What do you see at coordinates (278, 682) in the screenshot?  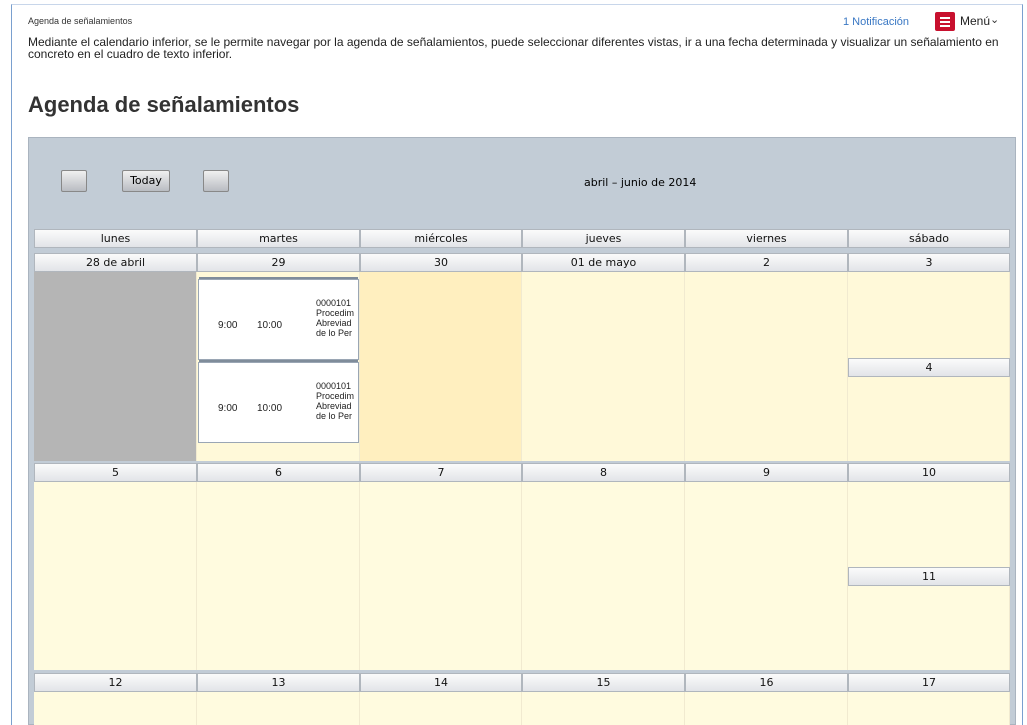 I see `day-header: 13` at bounding box center [278, 682].